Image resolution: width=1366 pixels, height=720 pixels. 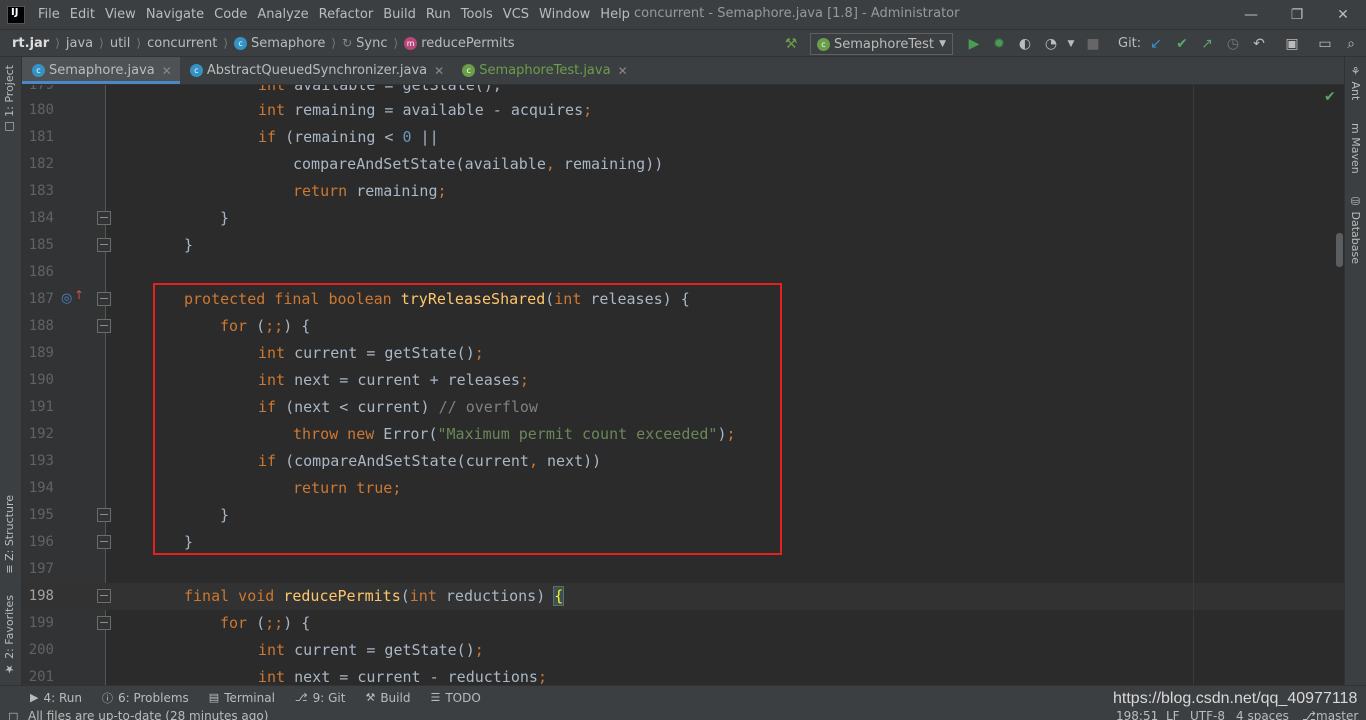 What do you see at coordinates (41, 515) in the screenshot?
I see `line-number: 195` at bounding box center [41, 515].